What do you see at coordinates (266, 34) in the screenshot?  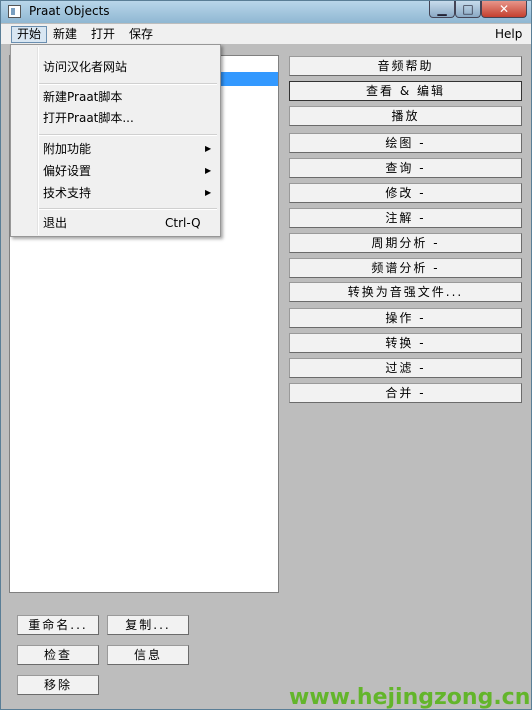 I see `menu-bar: 开始 新建 打开 保存 Help` at bounding box center [266, 34].